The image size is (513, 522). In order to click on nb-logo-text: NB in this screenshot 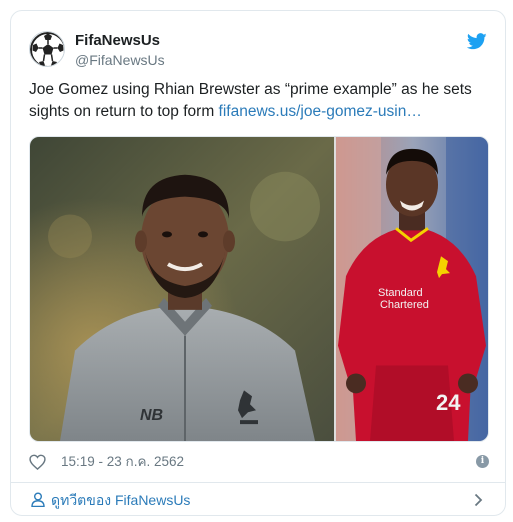, I will do `click(151, 415)`.